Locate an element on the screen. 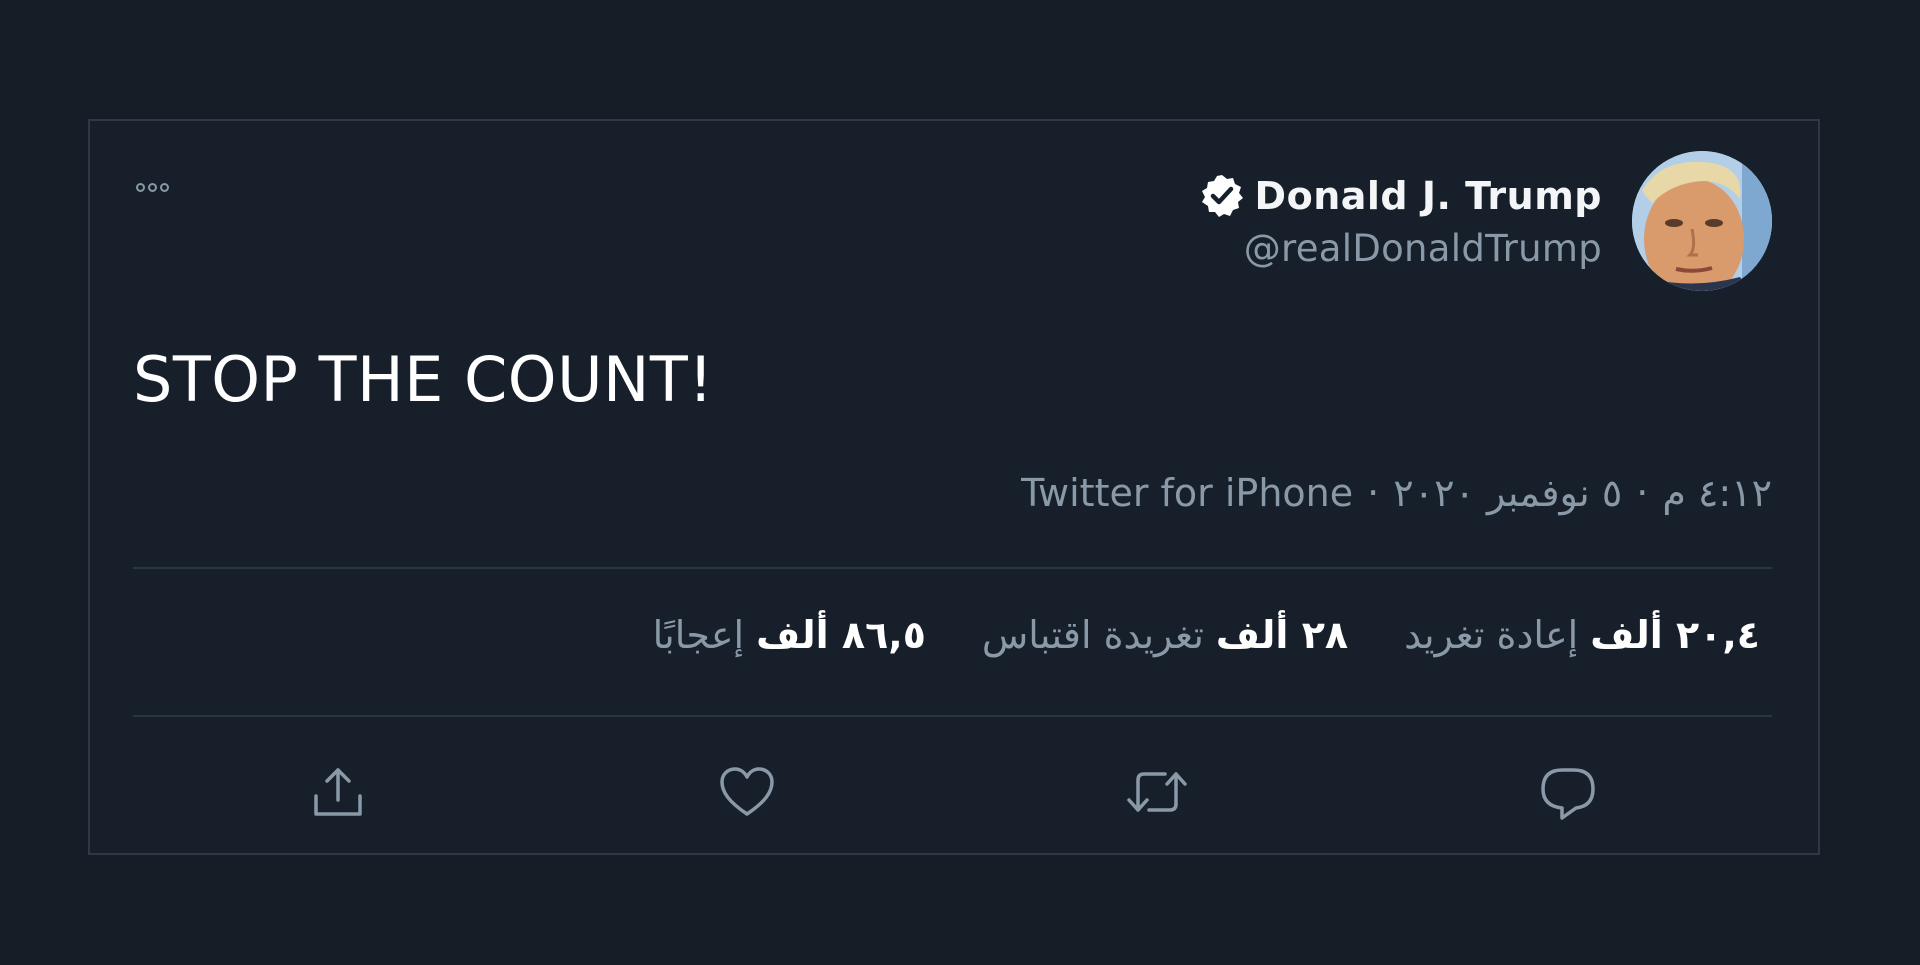 Image resolution: width=1920 pixels, height=965 pixels. stat-number: ٨٦,٥ ألف is located at coordinates (841, 635).